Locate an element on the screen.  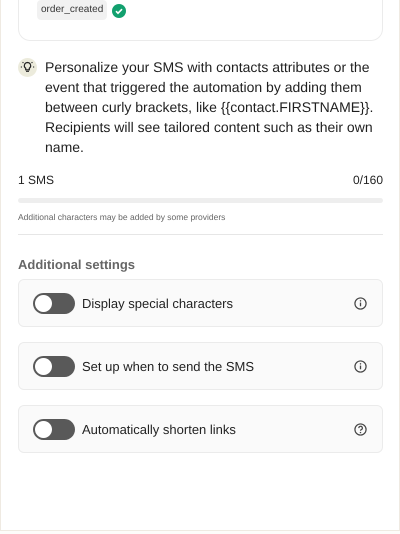
setting-label: Set up when to send the SMS is located at coordinates (168, 366).